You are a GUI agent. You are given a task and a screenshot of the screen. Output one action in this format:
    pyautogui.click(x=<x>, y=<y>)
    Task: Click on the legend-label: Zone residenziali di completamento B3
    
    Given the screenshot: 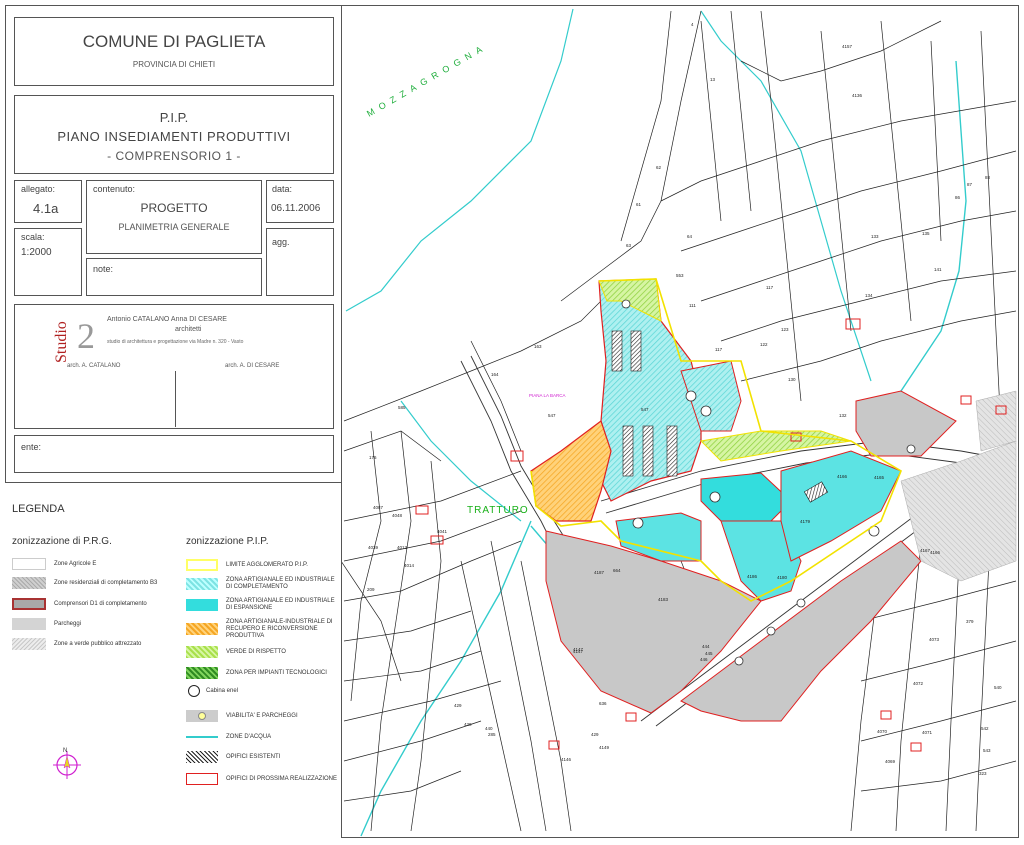 What is the action you would take?
    pyautogui.click(x=106, y=583)
    